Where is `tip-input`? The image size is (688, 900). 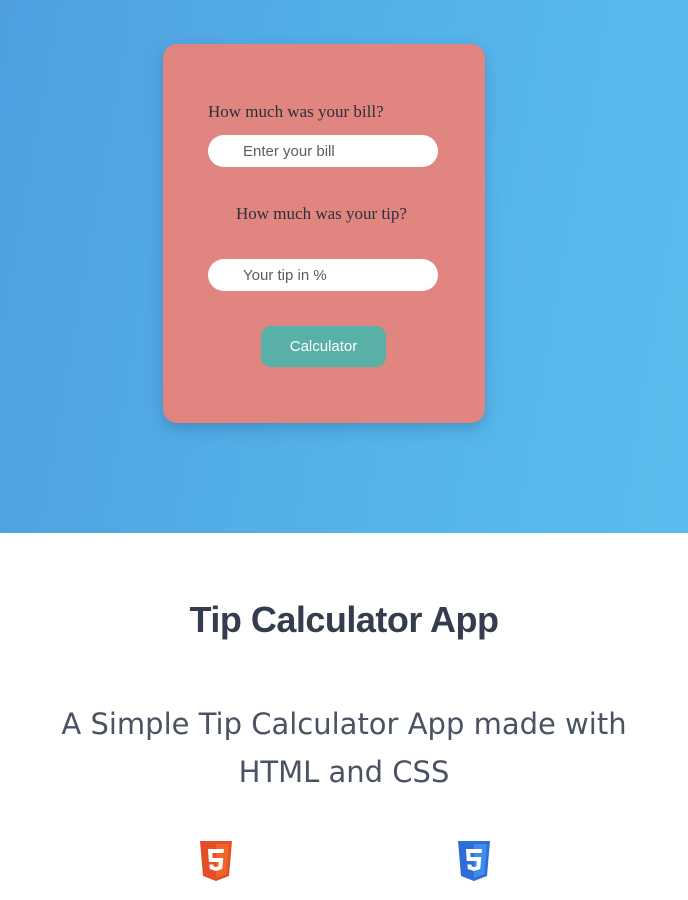 tip-input is located at coordinates (323, 275).